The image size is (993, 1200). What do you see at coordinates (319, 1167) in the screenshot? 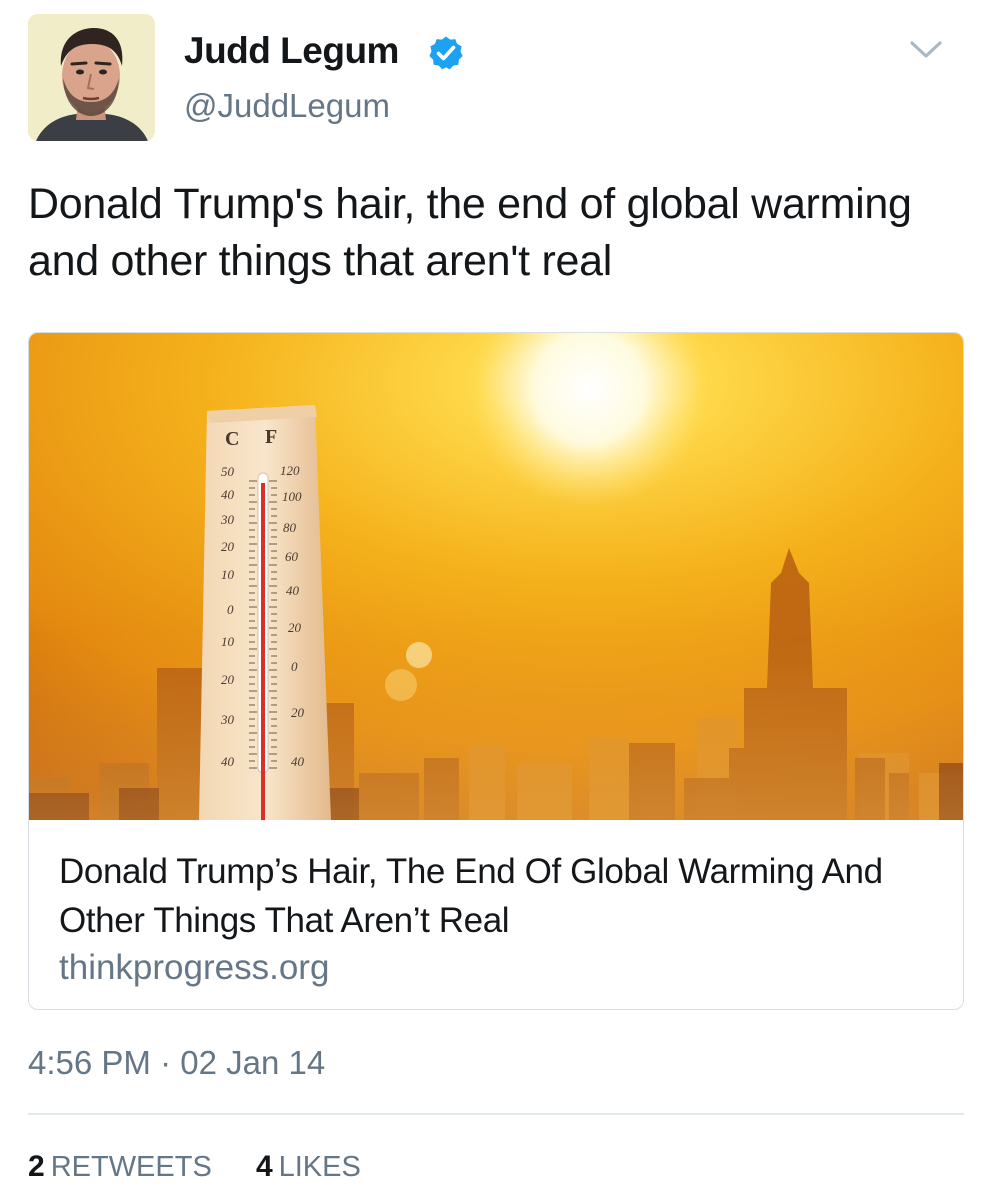
I see `likes-label: LIKES` at bounding box center [319, 1167].